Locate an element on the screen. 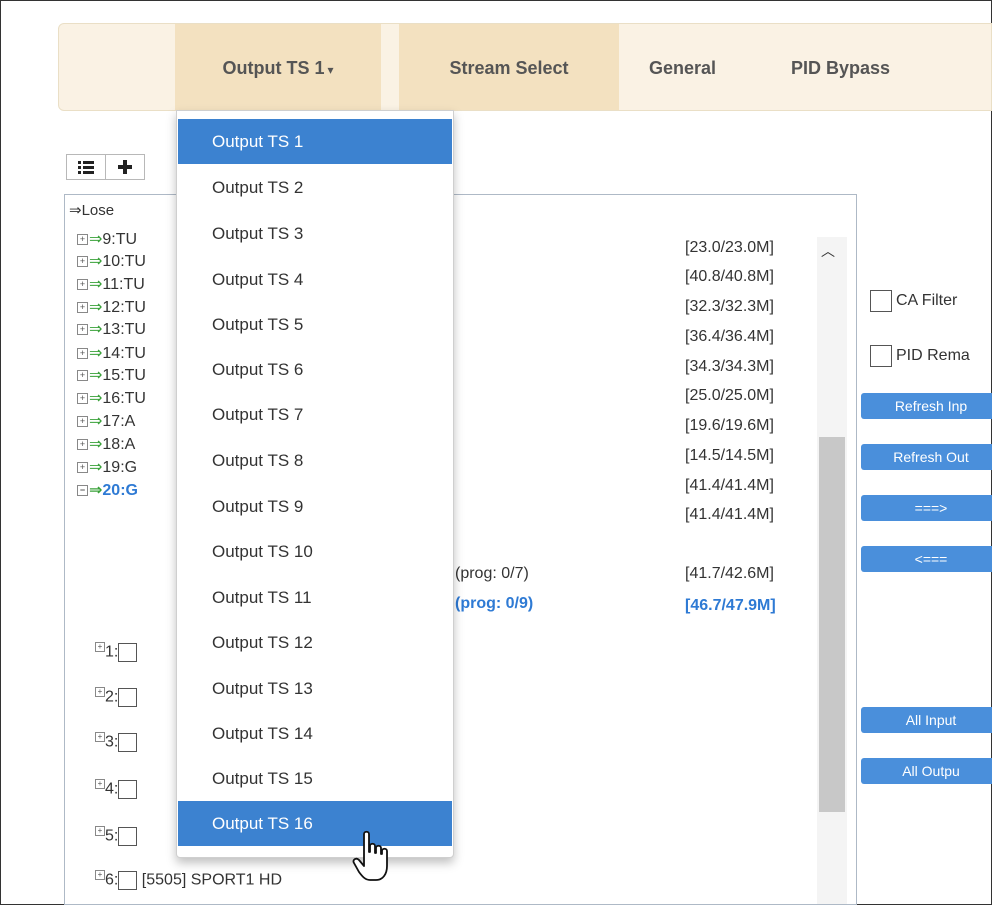 The image size is (992, 905). menu-item-output-ts-5: Output TS 5 is located at coordinates (315, 324).